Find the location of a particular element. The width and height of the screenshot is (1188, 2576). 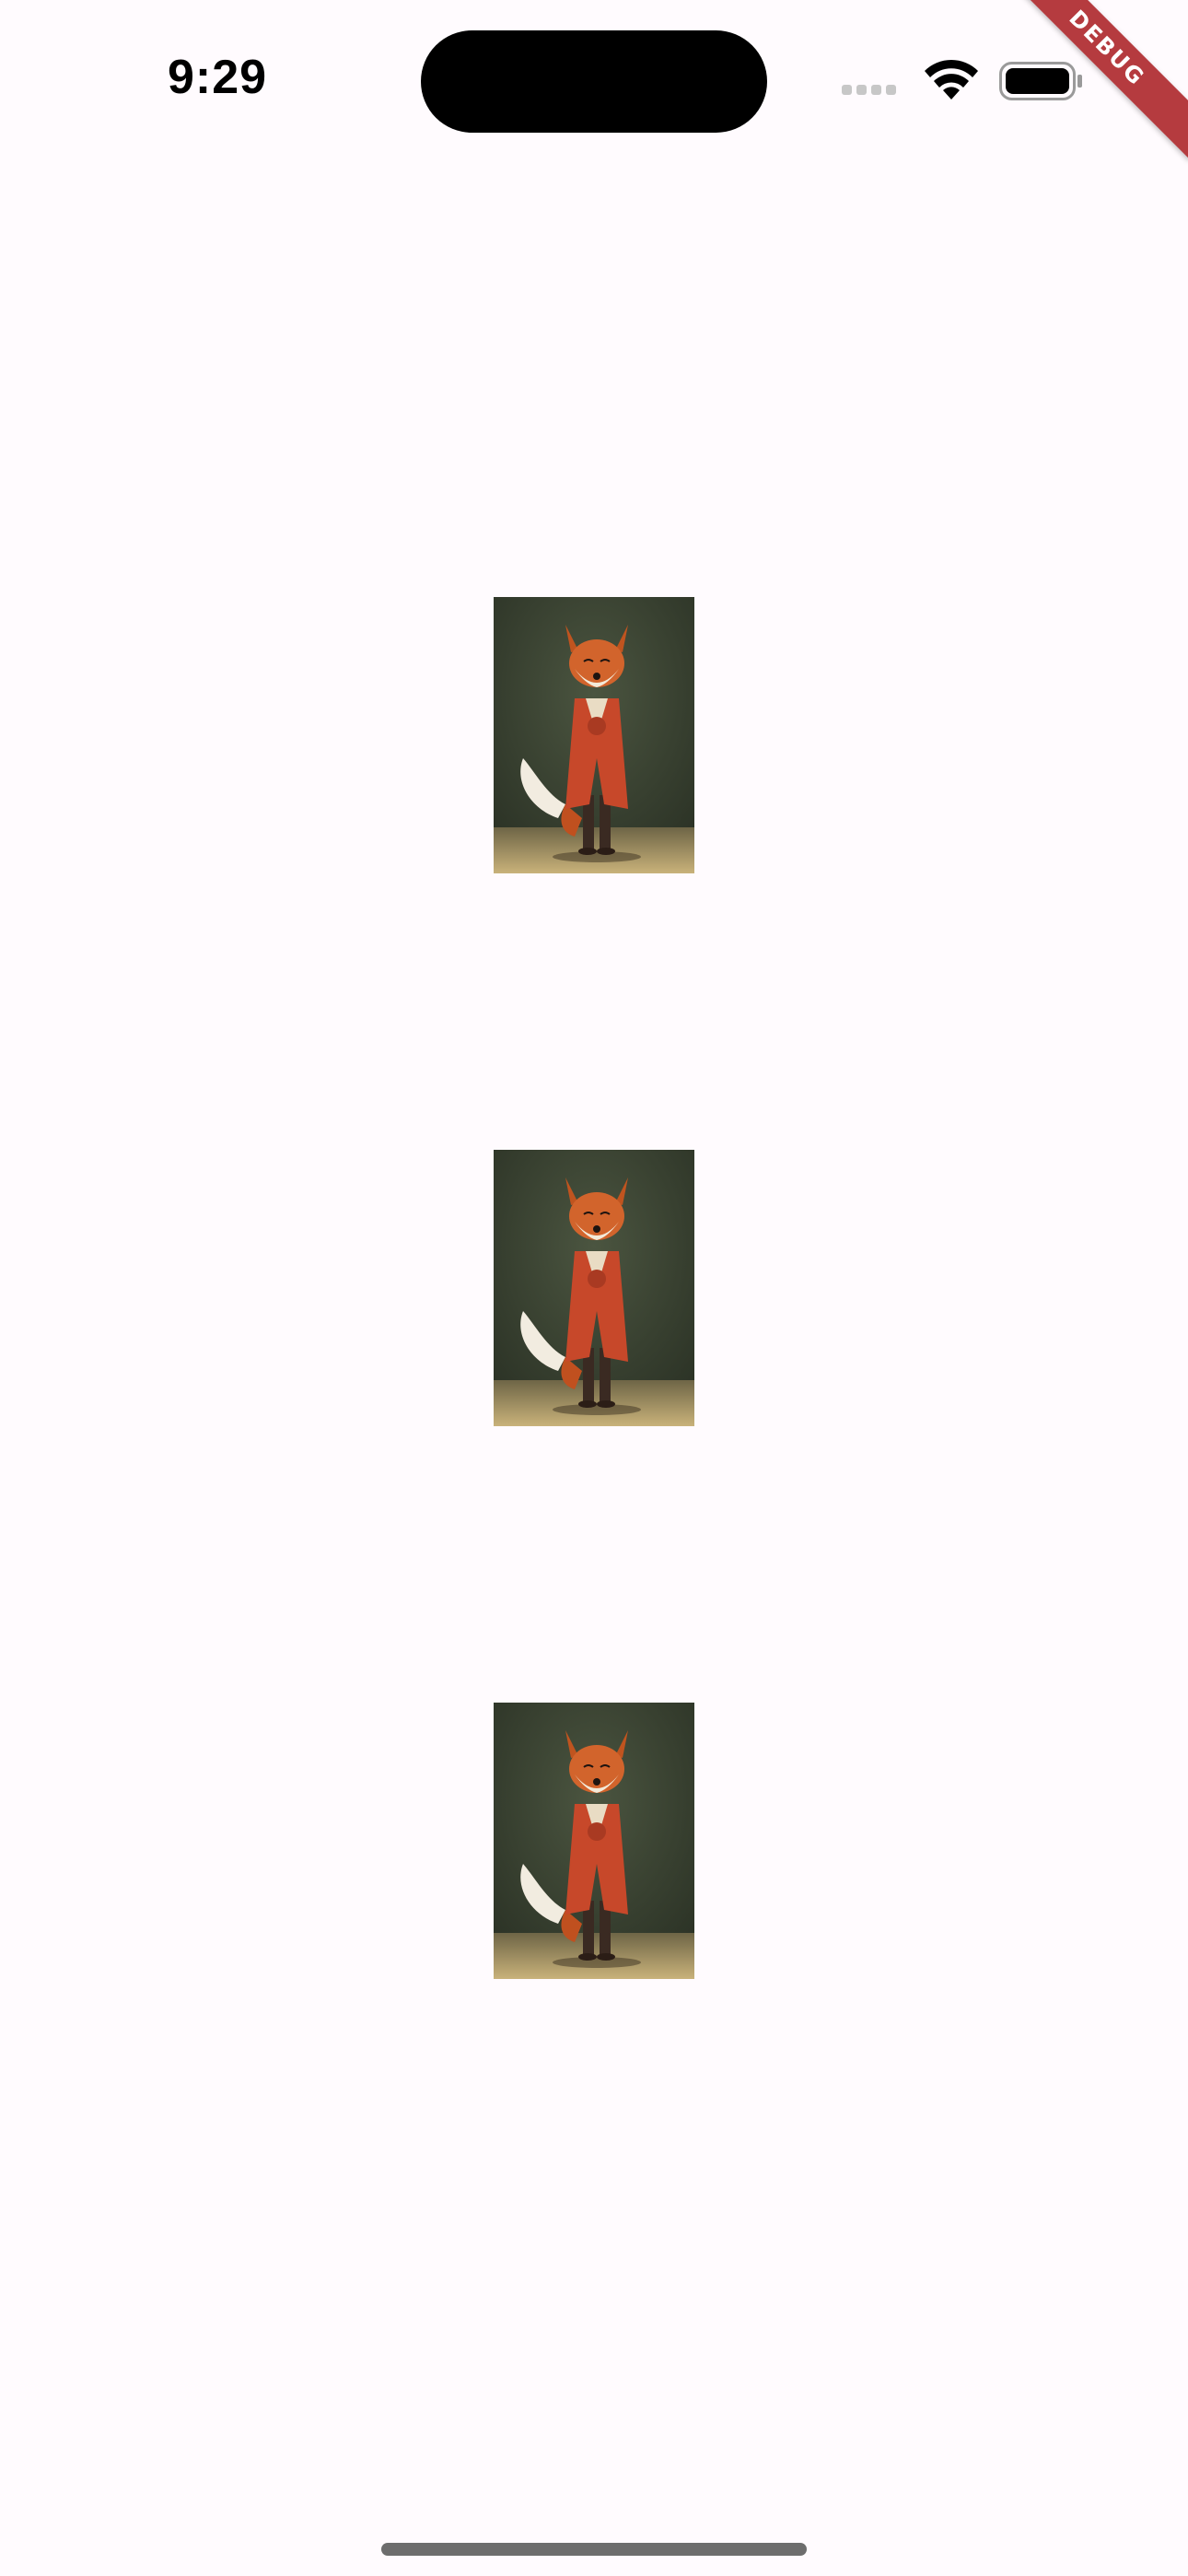

home-indicator is located at coordinates (594, 2549).